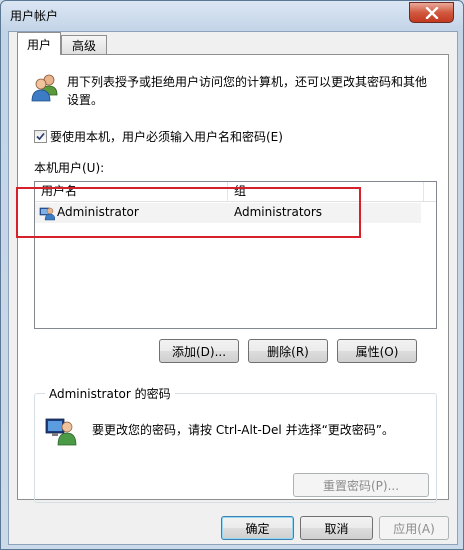 This screenshot has height=550, width=464. Describe the element at coordinates (69, 168) in the screenshot. I see `local-users-label: 本机用户(U):` at that location.